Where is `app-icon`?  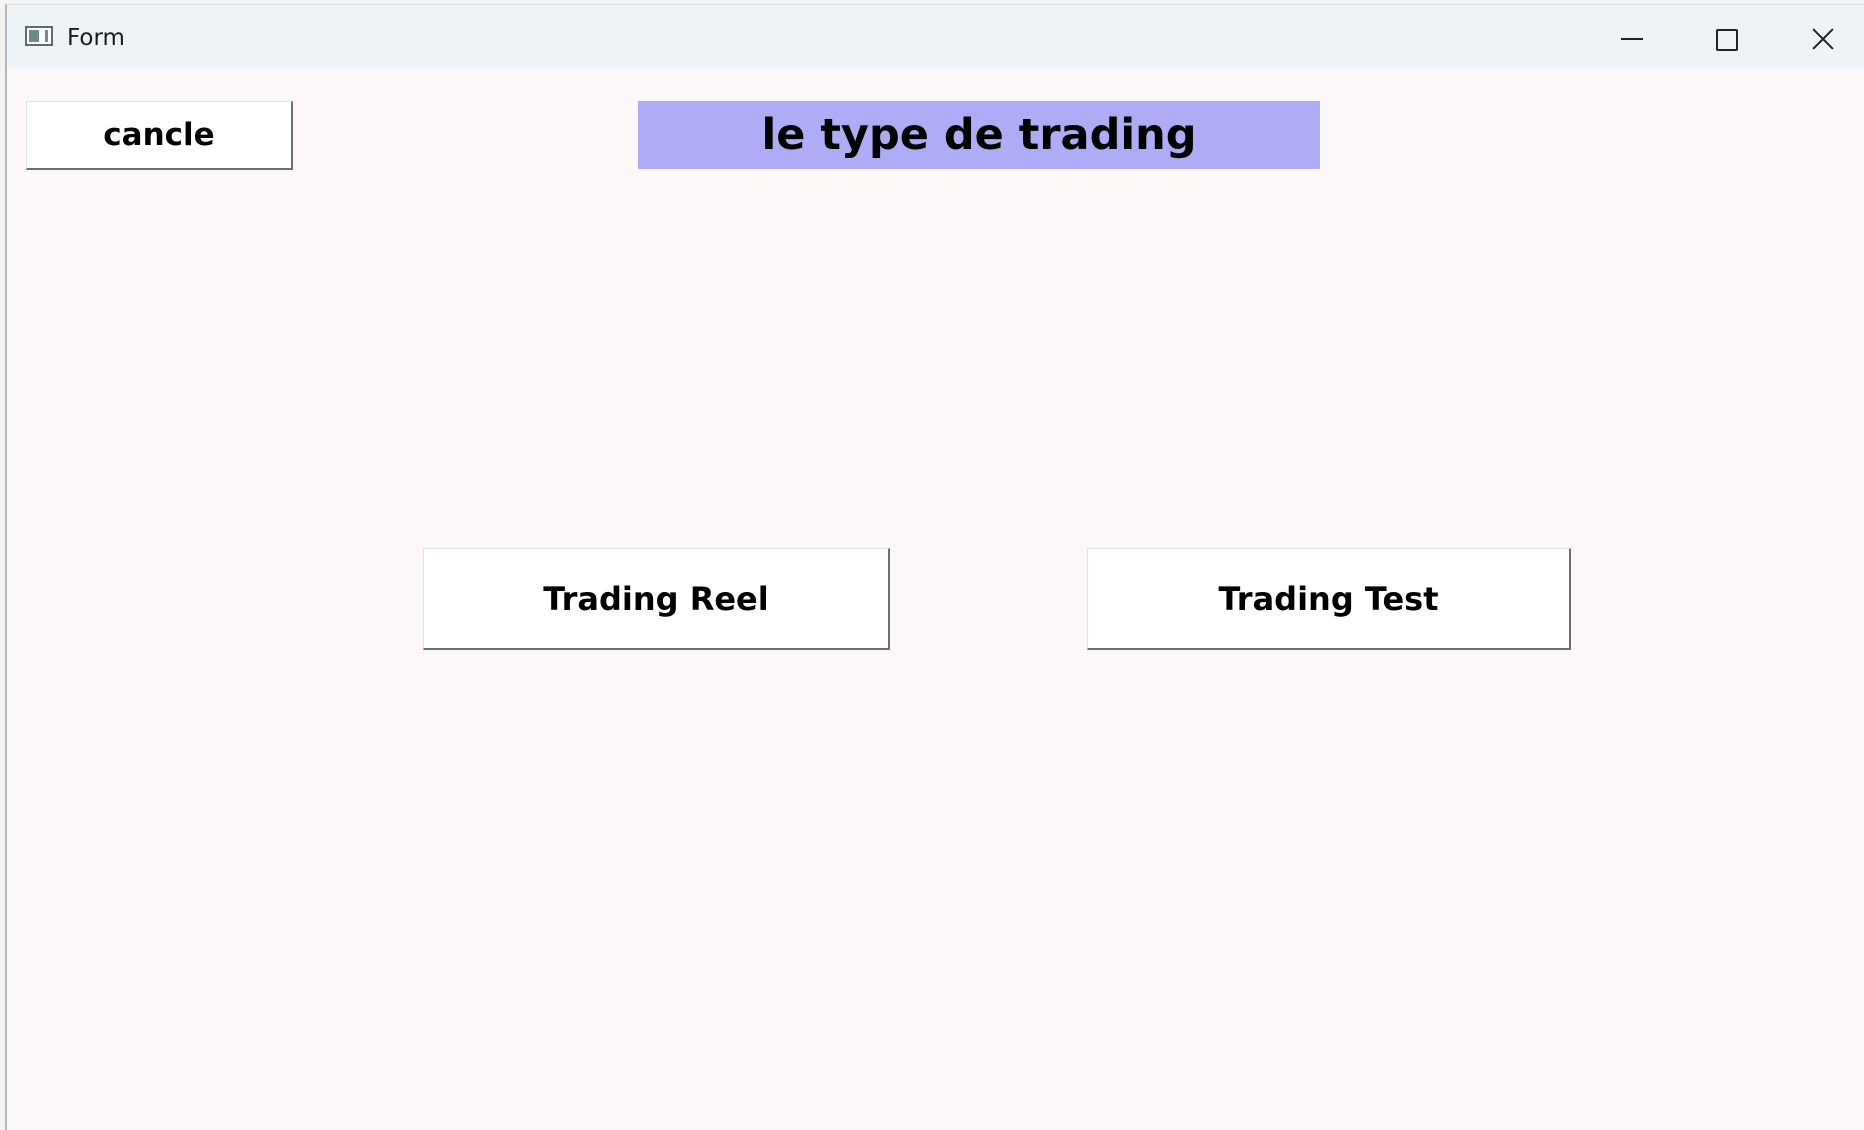 app-icon is located at coordinates (39, 36).